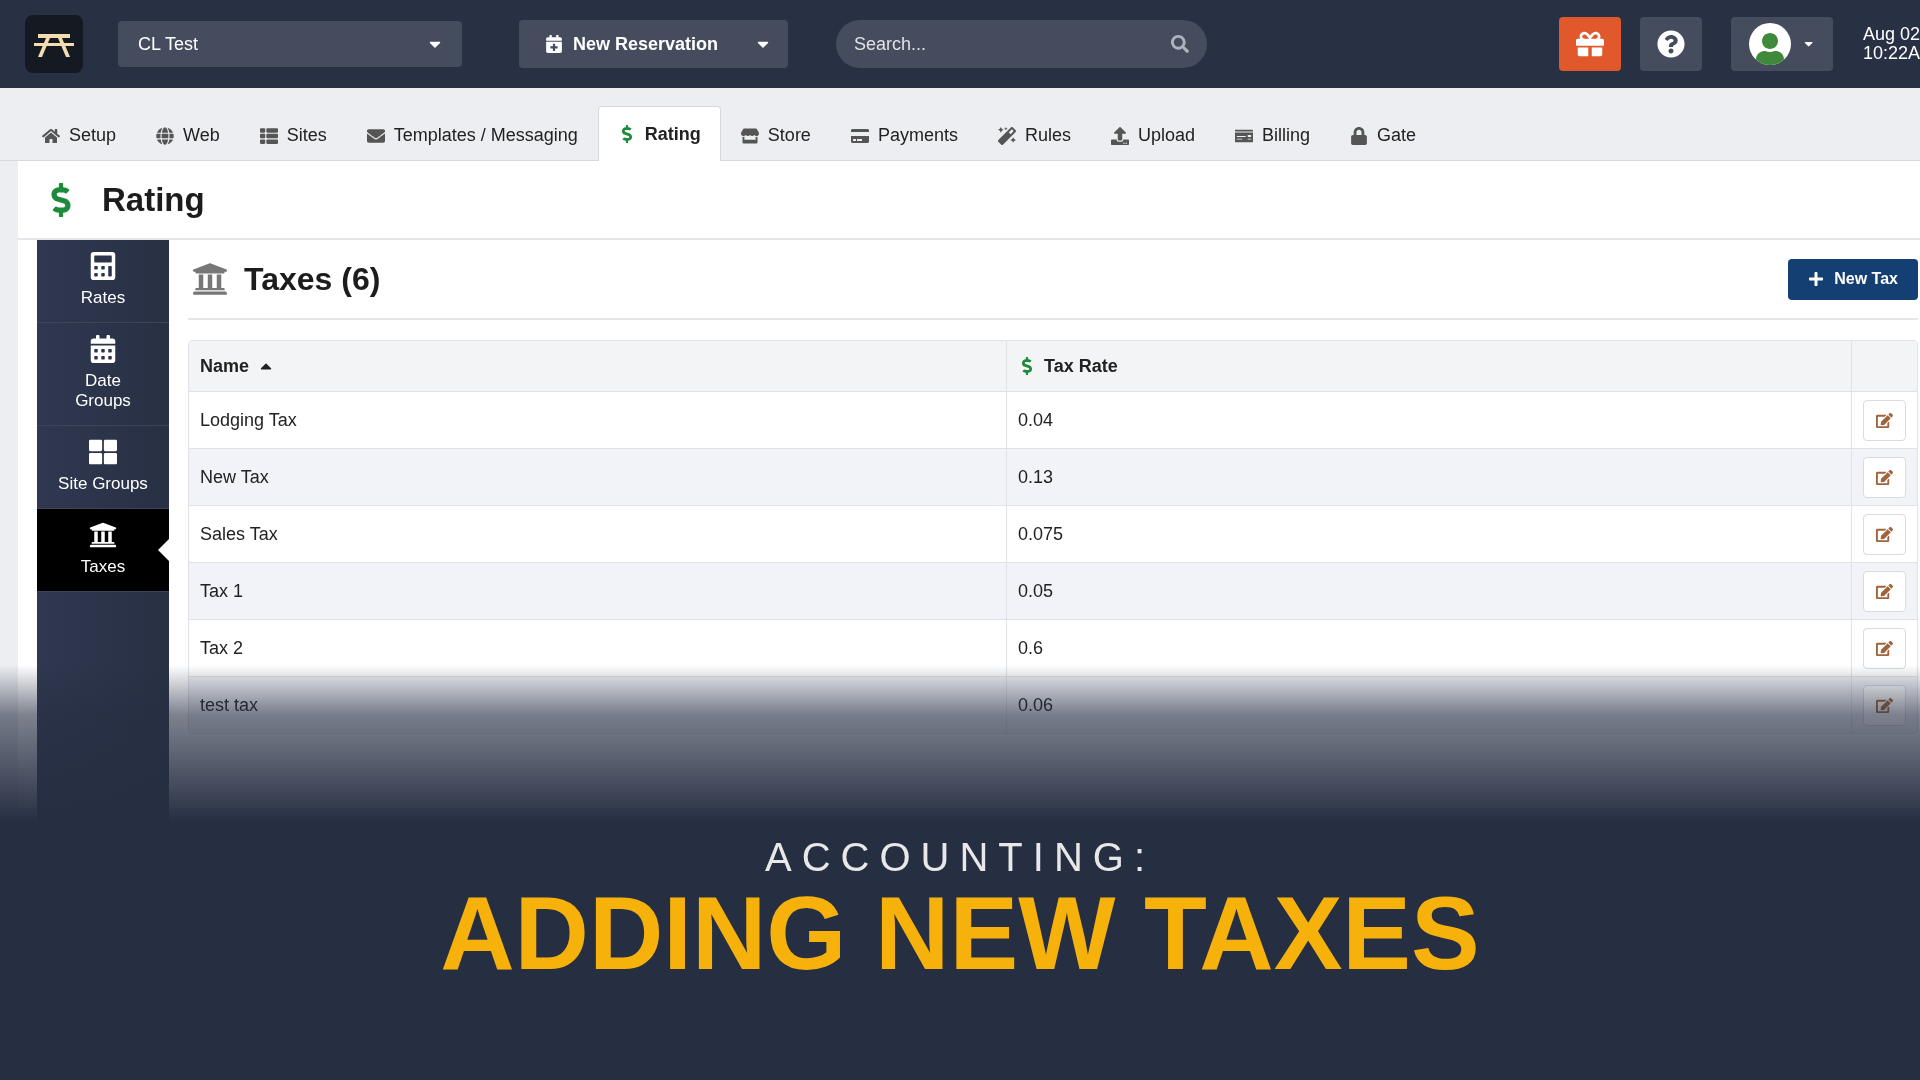 This screenshot has width=1920, height=1080. I want to click on calendar-icon, so click(103, 349).